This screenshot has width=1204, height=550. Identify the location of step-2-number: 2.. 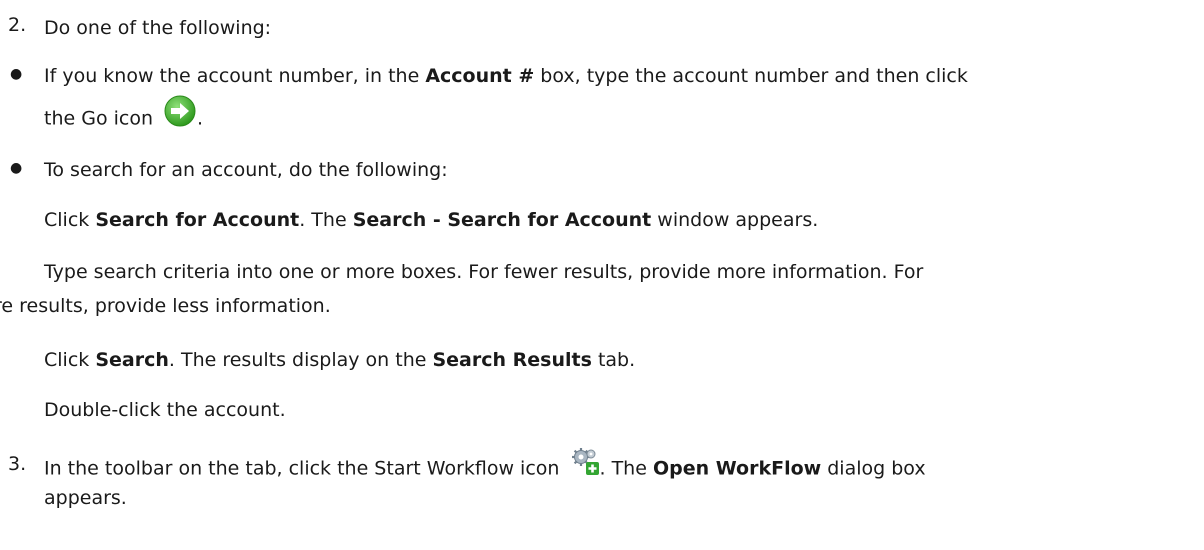
(17, 25).